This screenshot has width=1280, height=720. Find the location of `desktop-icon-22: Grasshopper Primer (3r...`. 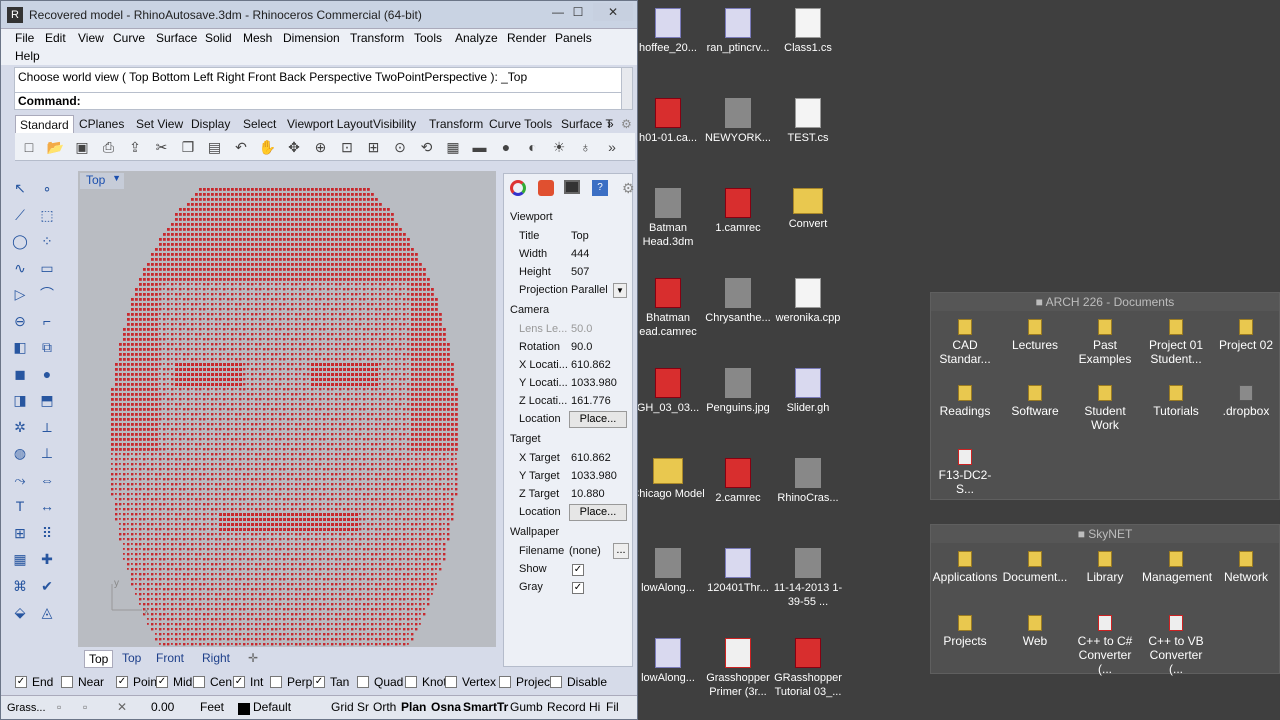

desktop-icon-22: Grasshopper Primer (3r... is located at coordinates (738, 668).